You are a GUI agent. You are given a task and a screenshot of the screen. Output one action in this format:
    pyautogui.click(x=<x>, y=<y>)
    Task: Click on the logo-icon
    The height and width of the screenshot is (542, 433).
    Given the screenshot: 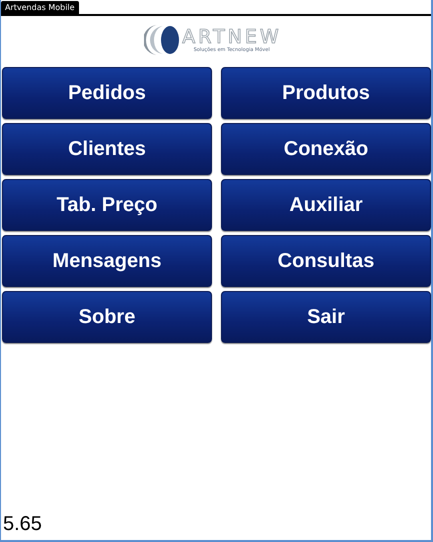 What is the action you would take?
    pyautogui.click(x=162, y=40)
    